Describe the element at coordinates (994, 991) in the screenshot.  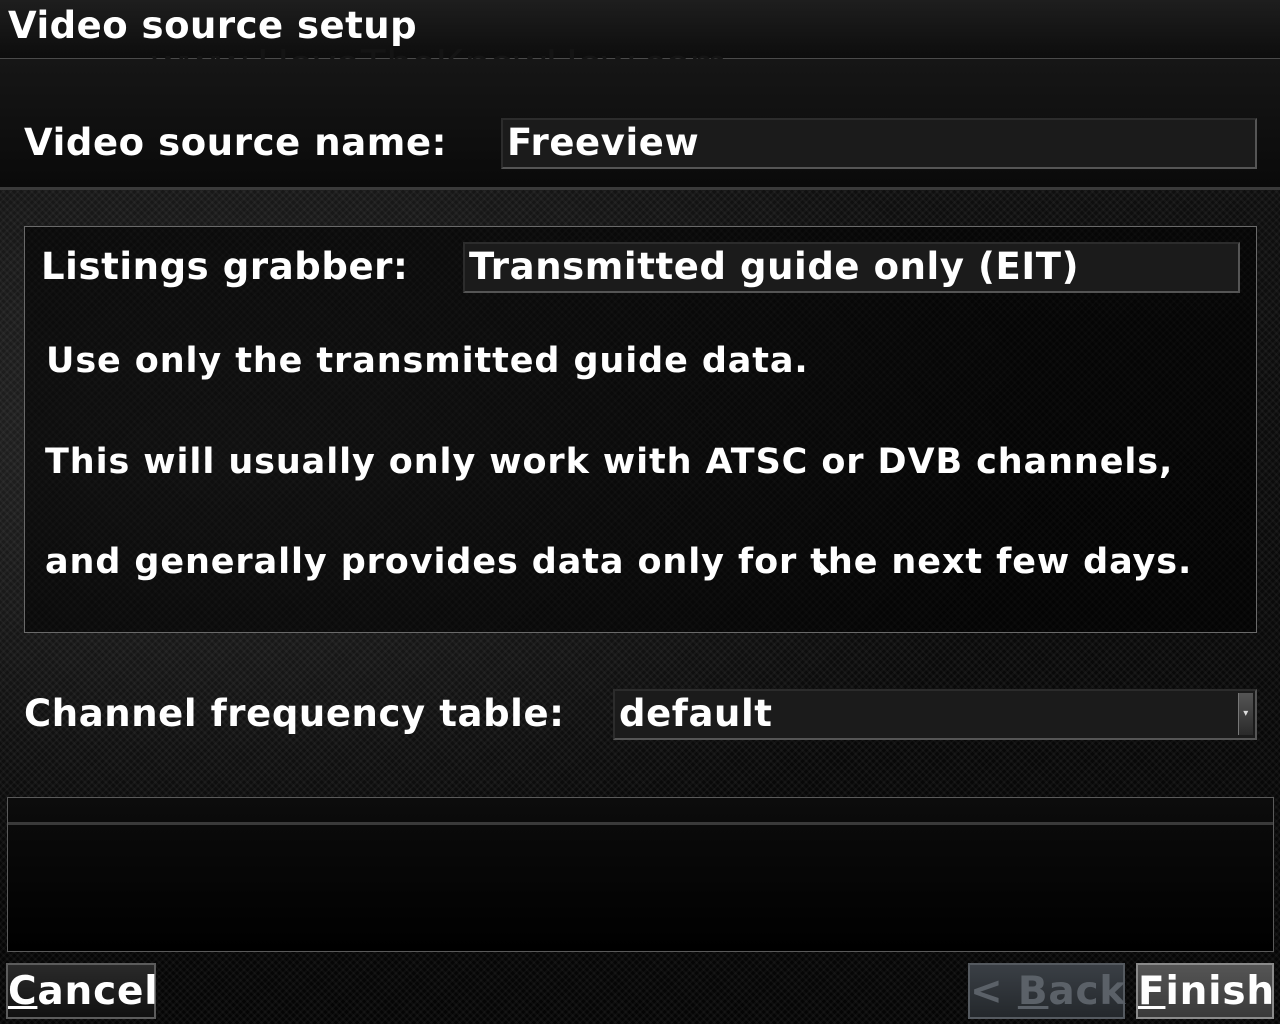
I see `back-arrow-prefix: <` at that location.